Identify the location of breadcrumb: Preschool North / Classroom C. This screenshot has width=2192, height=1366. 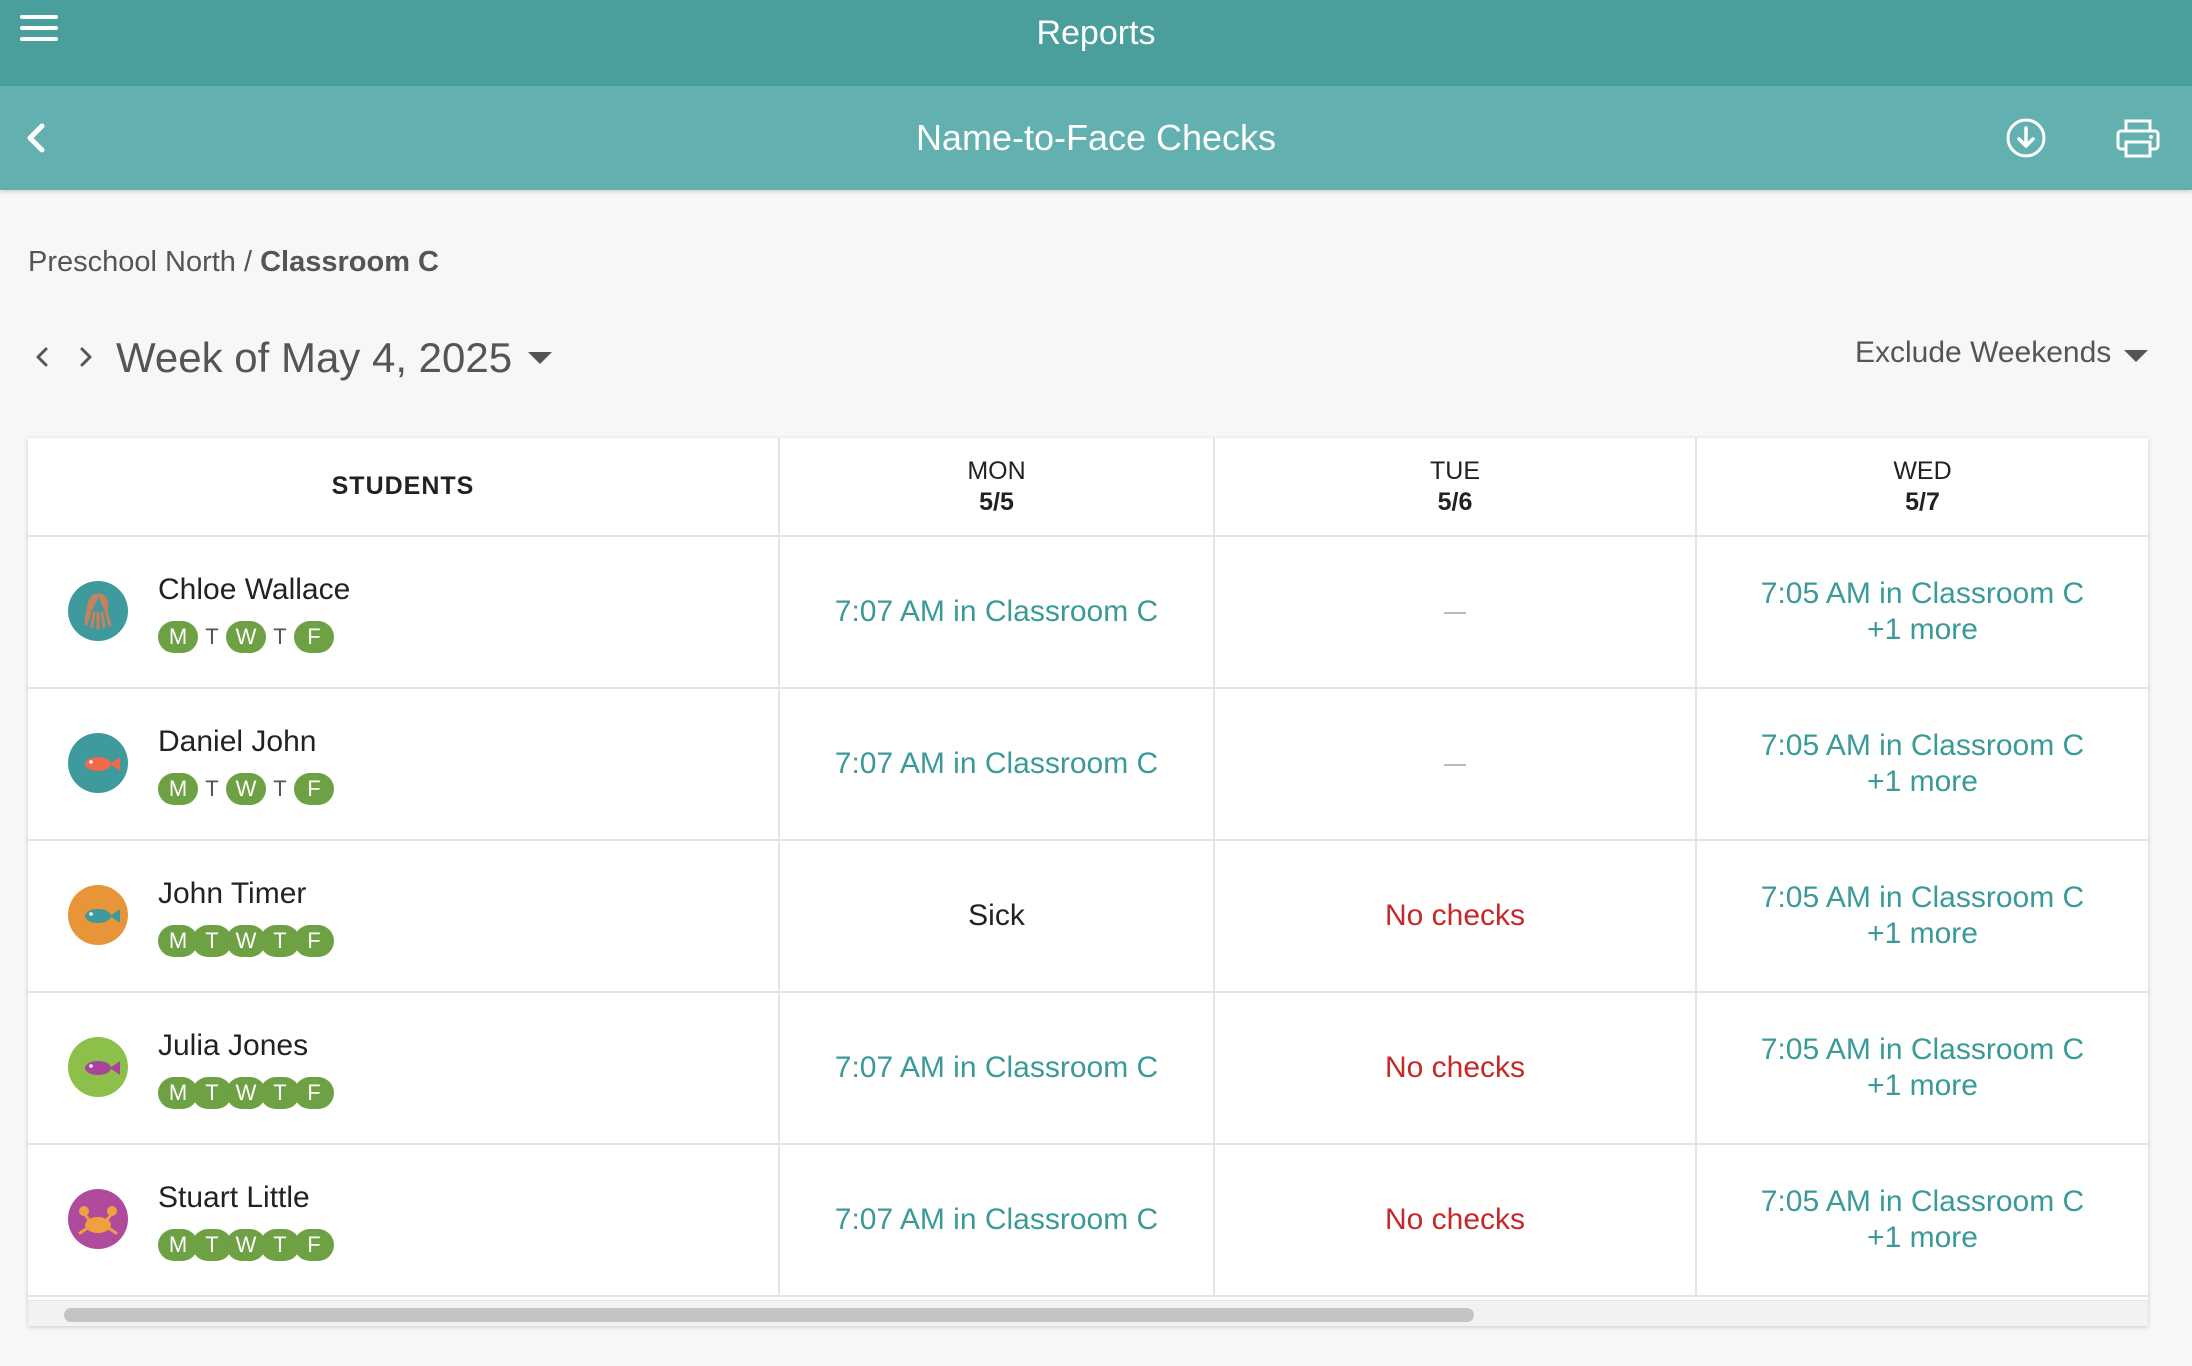
(233, 262).